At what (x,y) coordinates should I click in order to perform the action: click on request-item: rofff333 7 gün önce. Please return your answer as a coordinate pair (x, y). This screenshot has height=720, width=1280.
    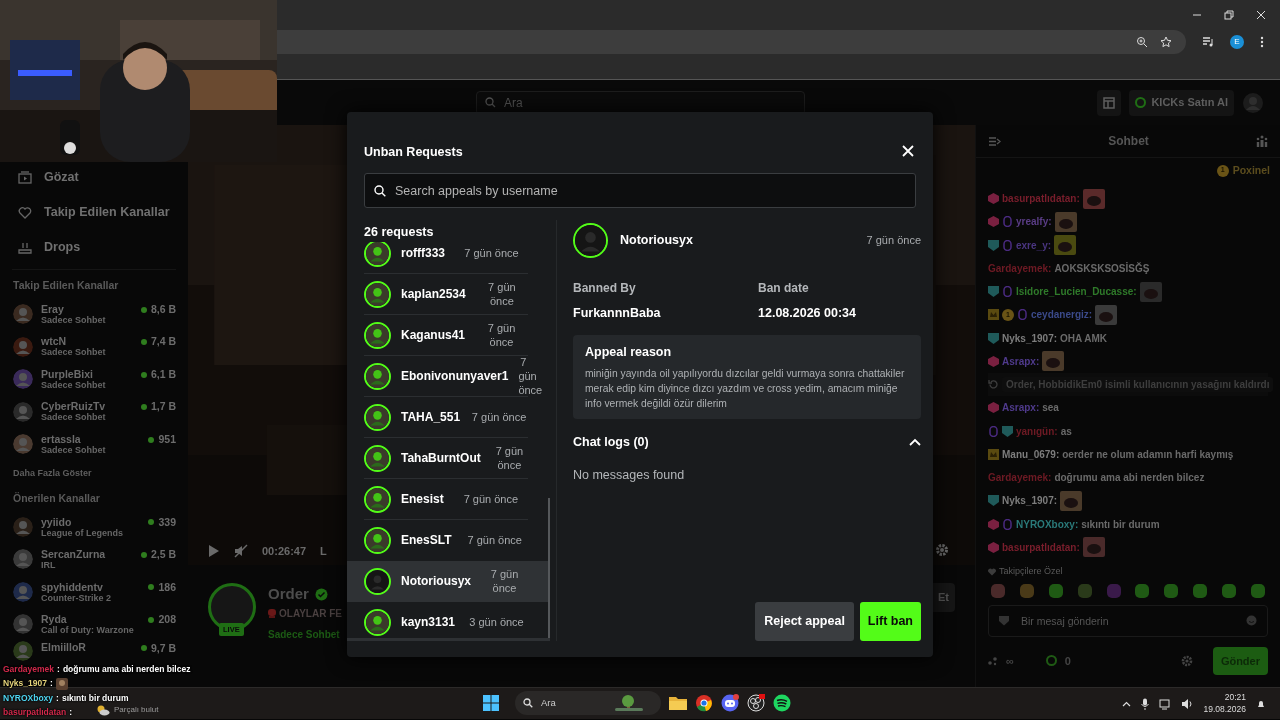
    Looking at the image, I should click on (448, 257).